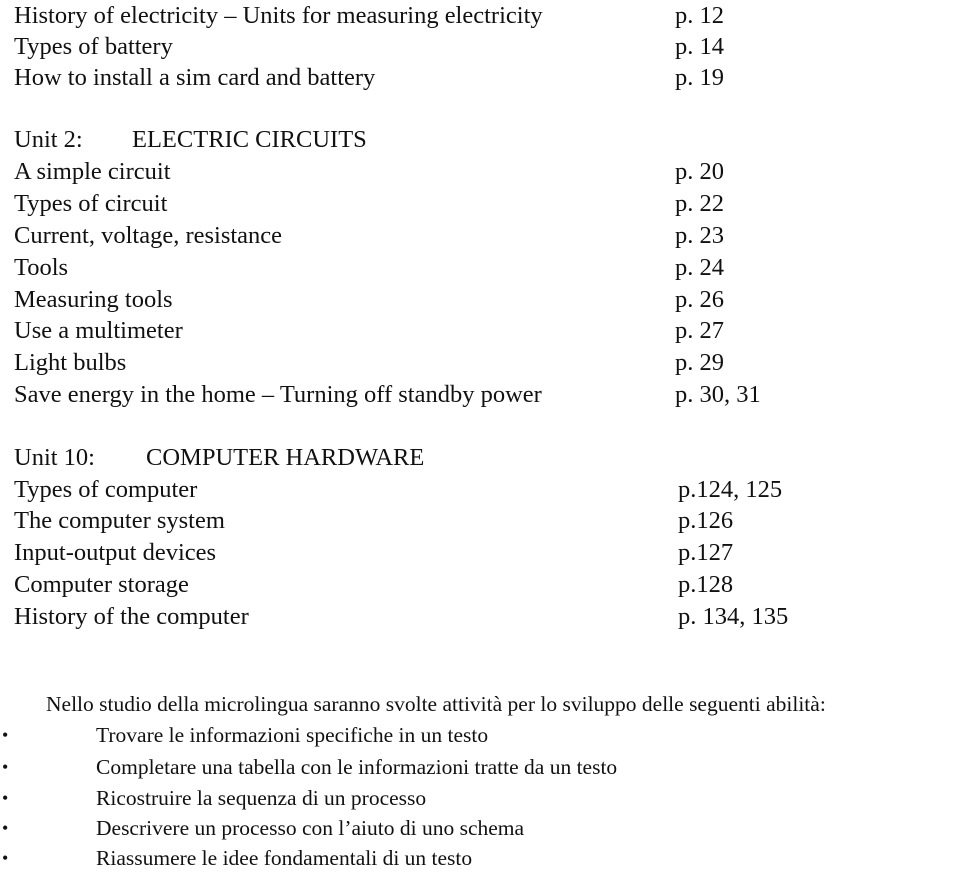 This screenshot has width=960, height=872. Describe the element at coordinates (699, 330) in the screenshot. I see `toc-page-number: p. 27` at that location.